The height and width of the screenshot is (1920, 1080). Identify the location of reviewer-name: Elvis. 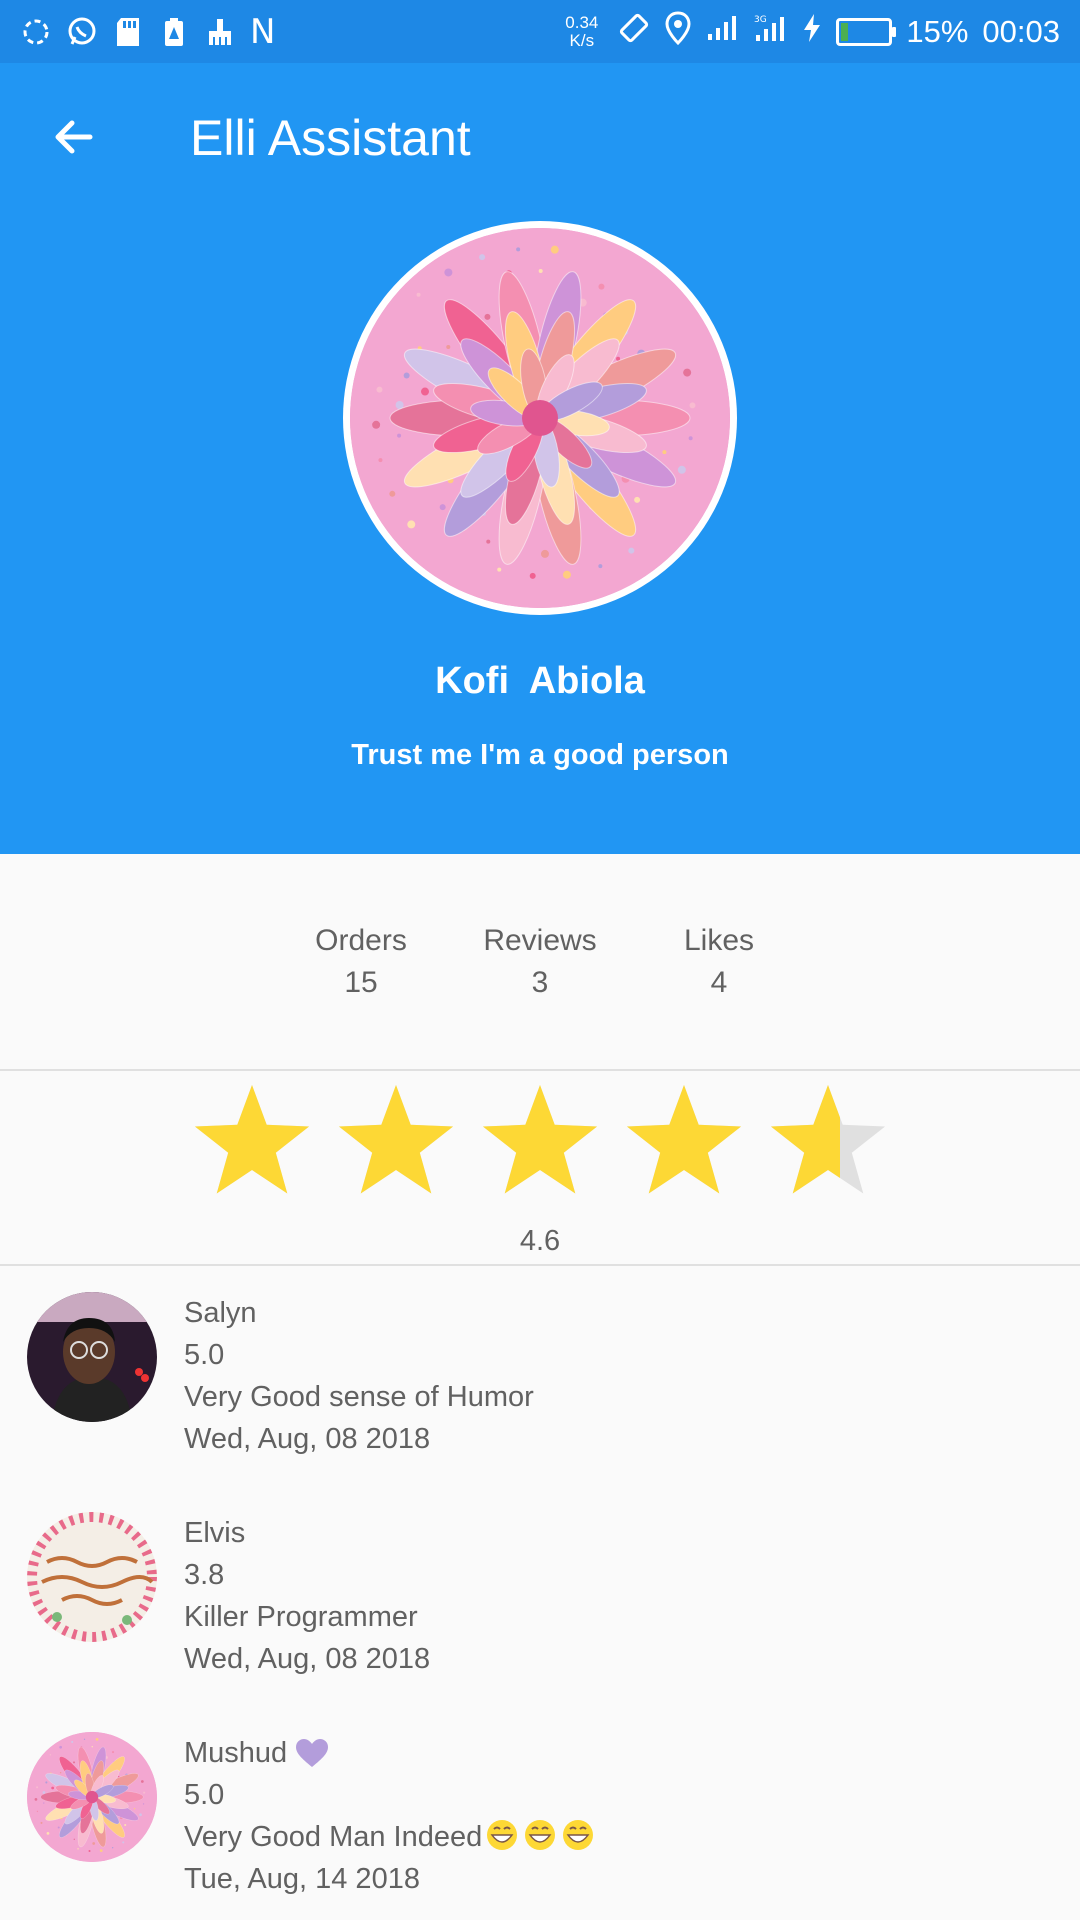
(215, 1533).